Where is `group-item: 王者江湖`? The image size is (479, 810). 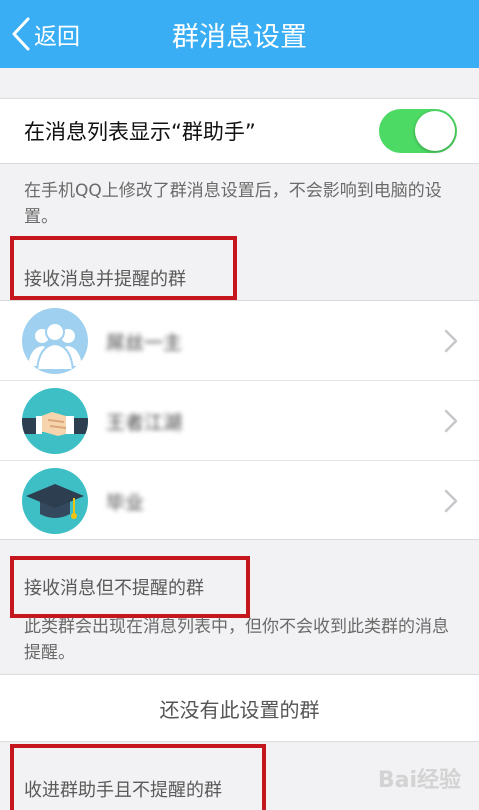
group-item: 王者江湖 is located at coordinates (239, 421).